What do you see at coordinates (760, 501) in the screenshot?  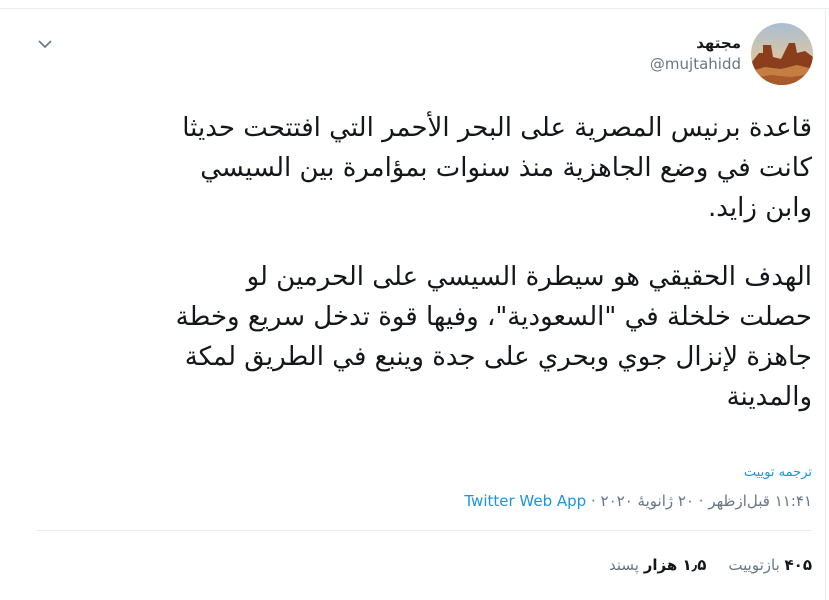 I see `tweet-time: ۱۱:۴۱ قبل‌ازظهر` at bounding box center [760, 501].